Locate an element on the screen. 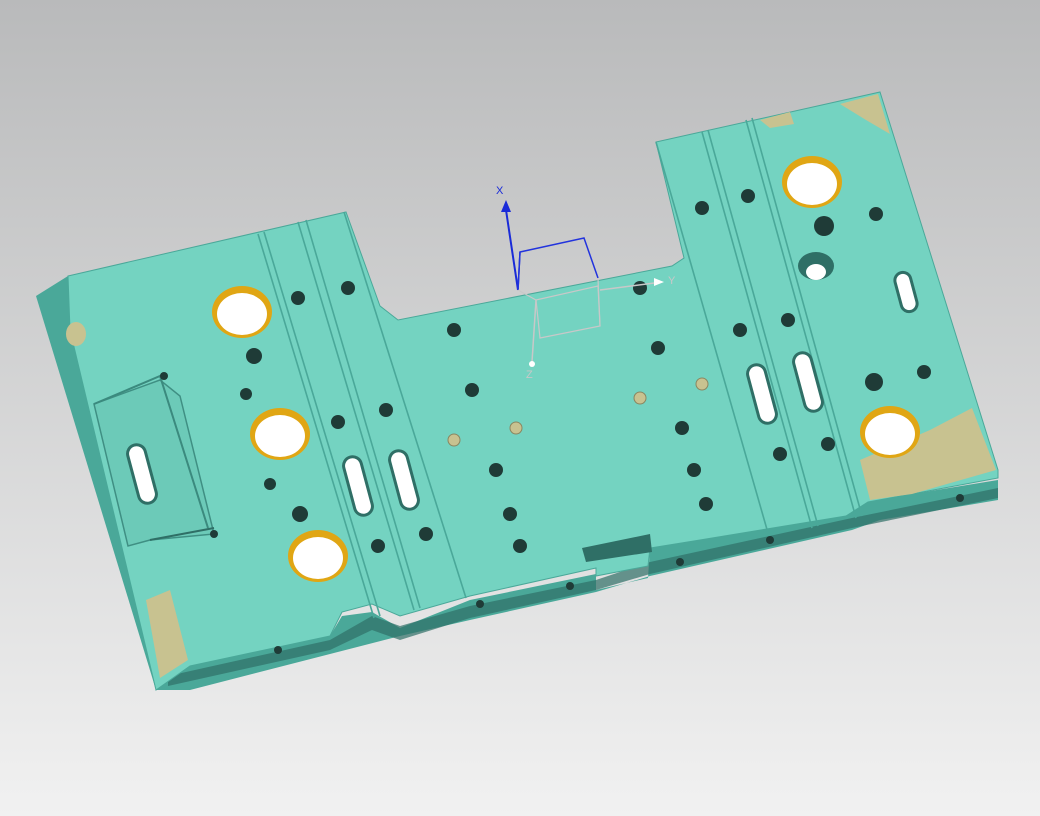  z-axis-label: Z is located at coordinates (529, 375).